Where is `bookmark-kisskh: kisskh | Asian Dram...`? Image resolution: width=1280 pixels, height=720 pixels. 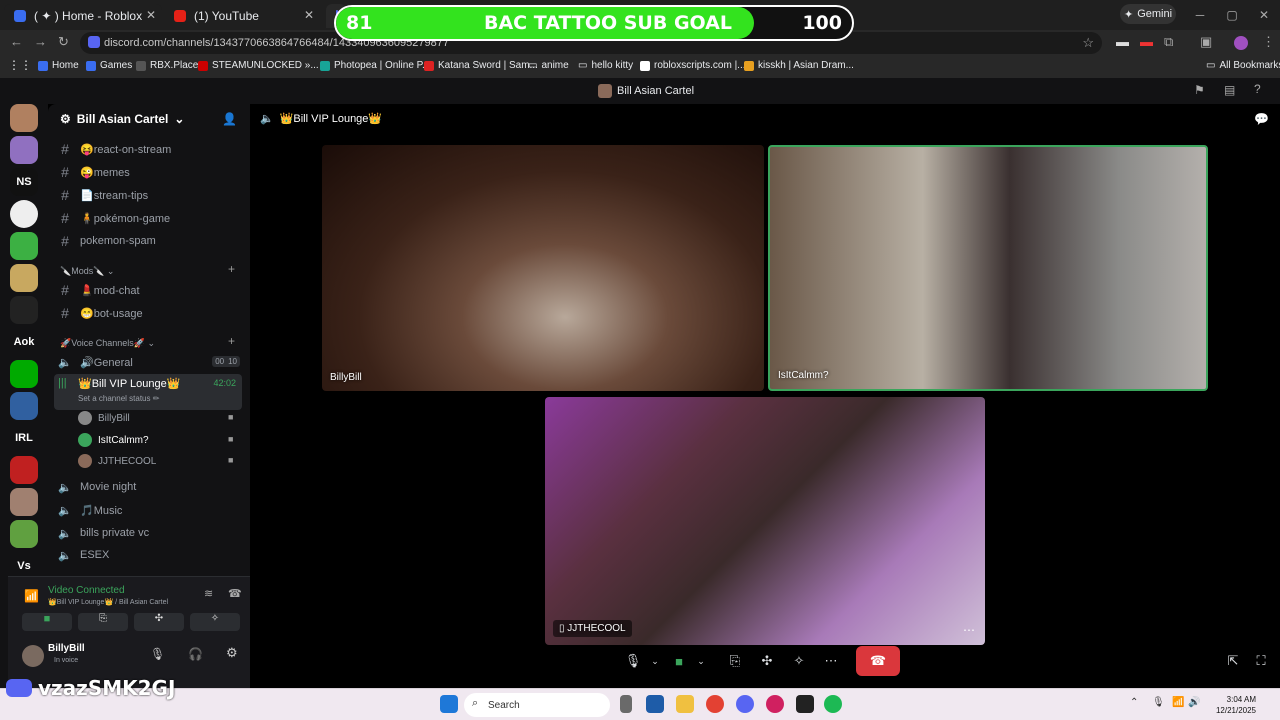 bookmark-kisskh: kisskh | Asian Dram... is located at coordinates (799, 65).